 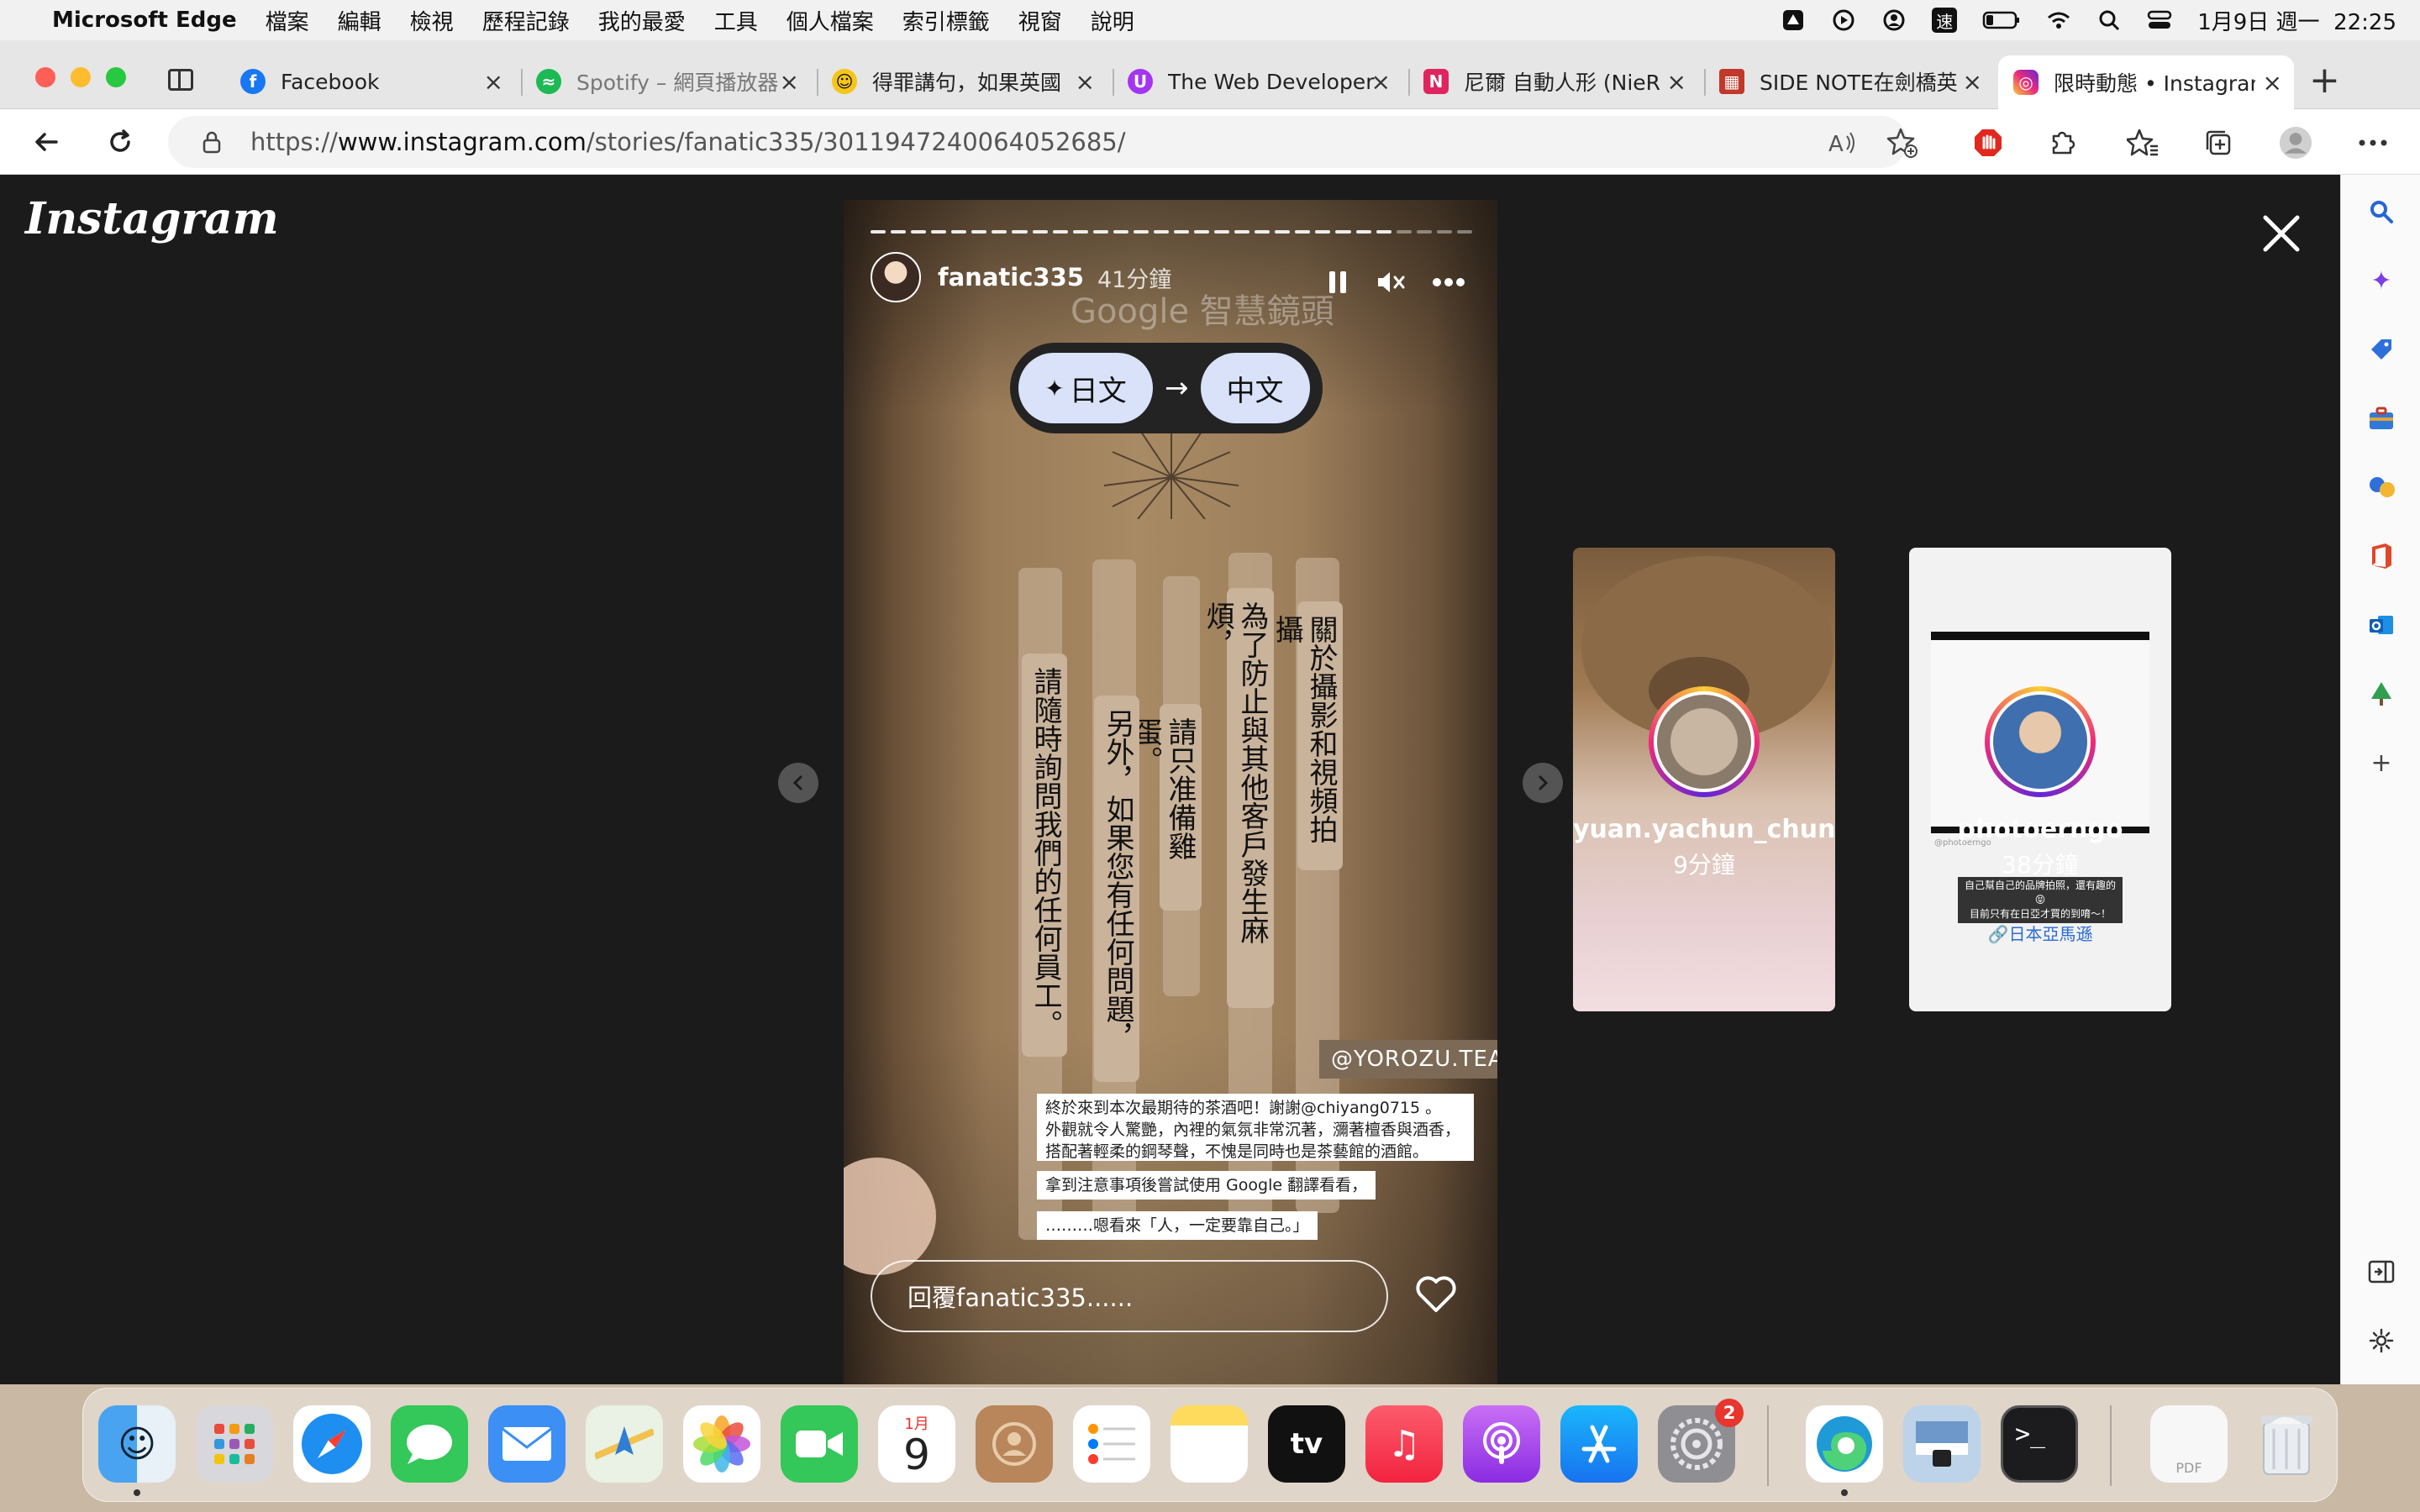 I want to click on favorites-icon, so click(x=2143, y=143).